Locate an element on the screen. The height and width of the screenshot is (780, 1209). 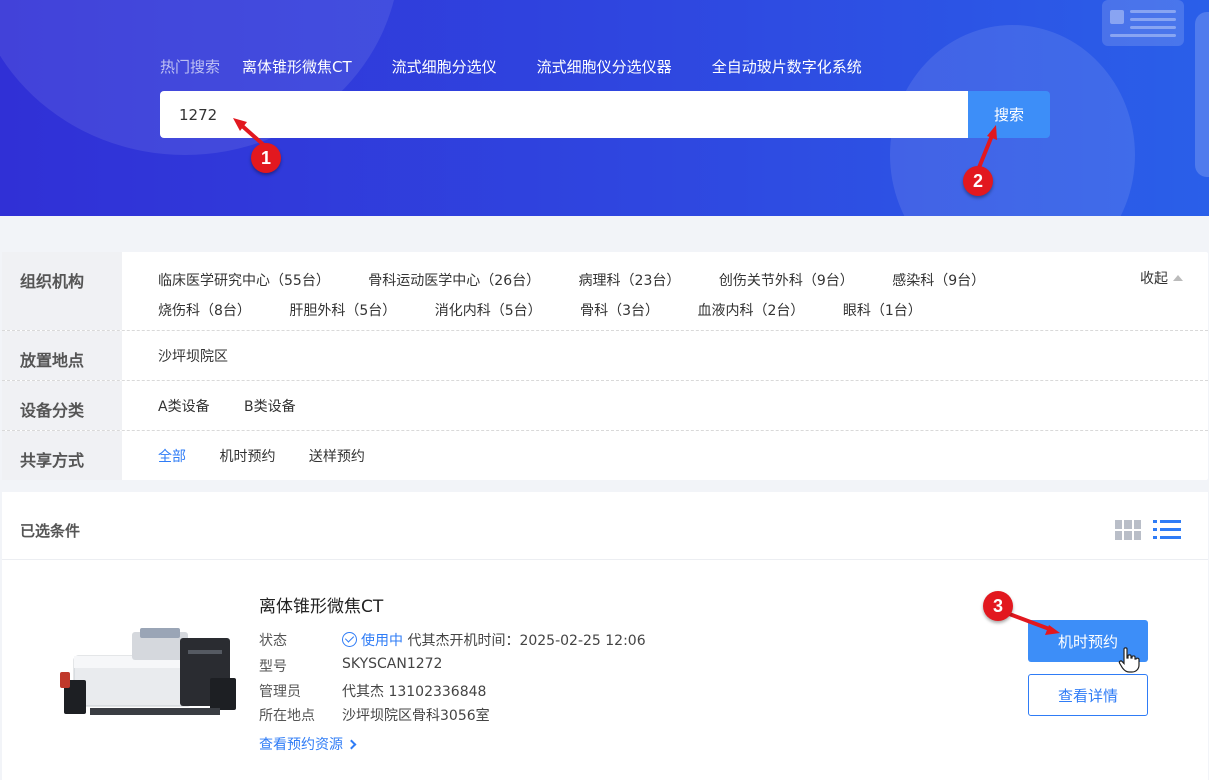
filter-option-active: 全部 is located at coordinates (172, 457).